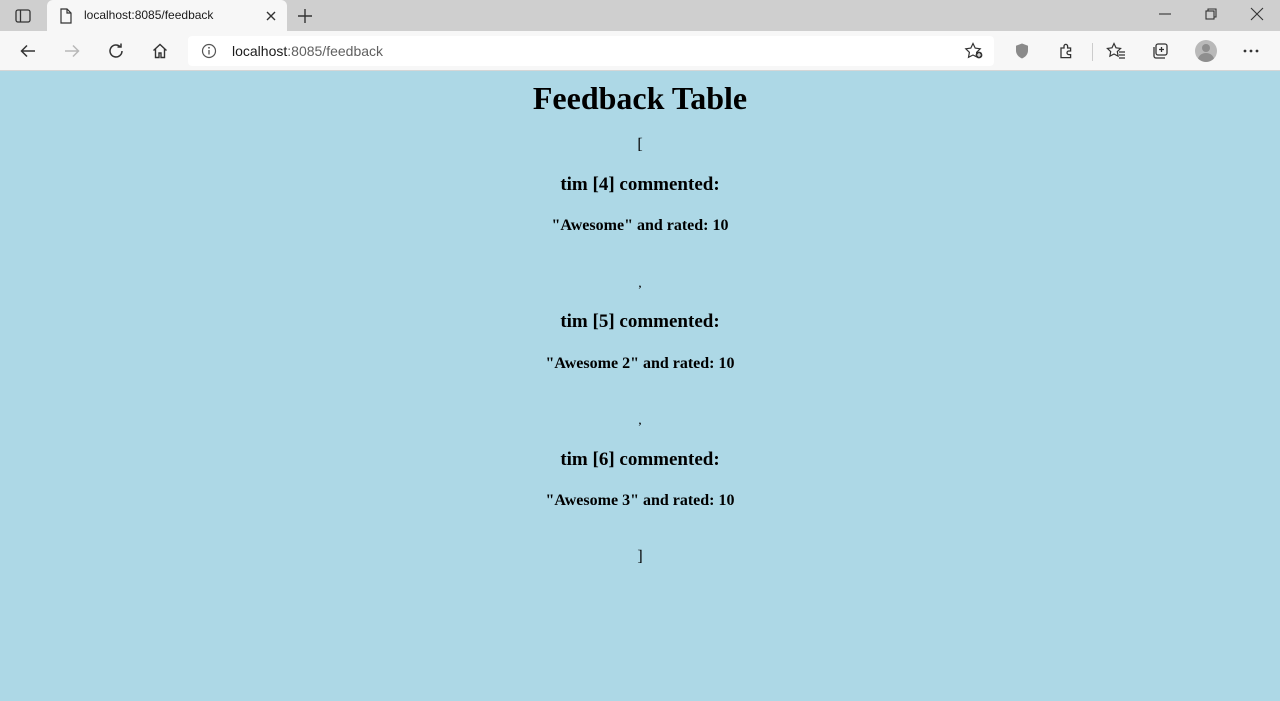  Describe the element at coordinates (640, 500) in the screenshot. I see `comment-text: "Awesome 3" and rated: 10` at that location.